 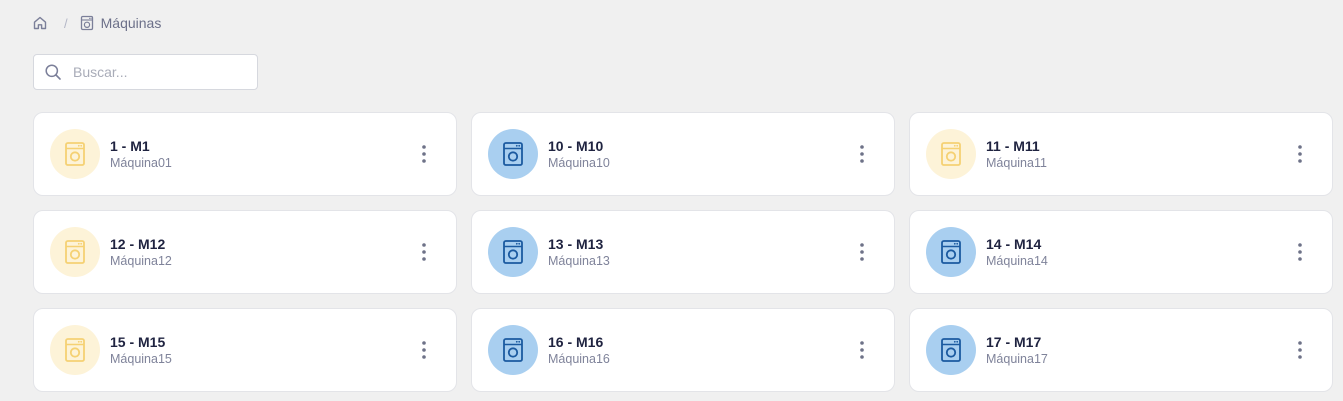 I want to click on breadcrumb-current: Máquinas, so click(x=131, y=23).